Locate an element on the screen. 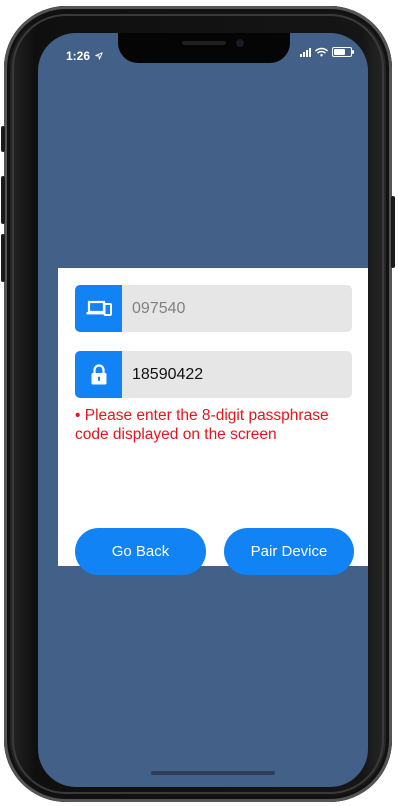  status-time-text: 1:26 is located at coordinates (78, 56).